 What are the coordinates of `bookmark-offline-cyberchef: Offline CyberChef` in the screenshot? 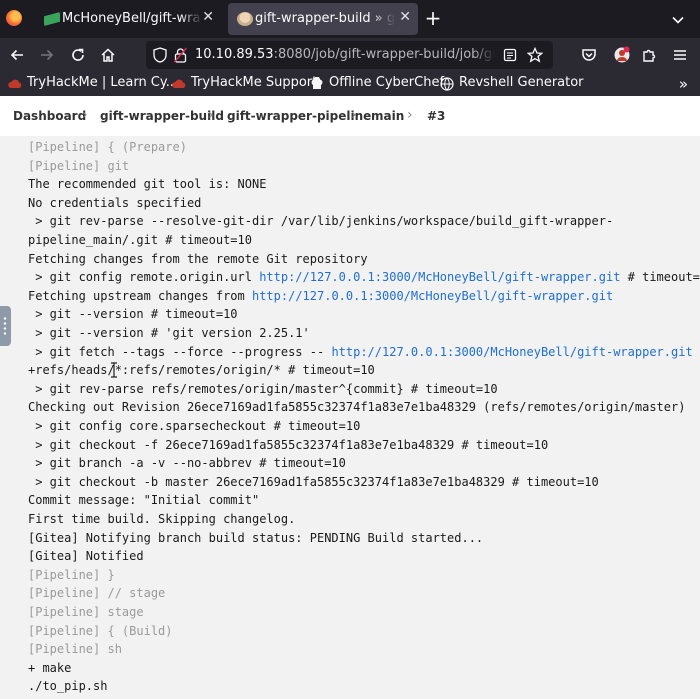 It's located at (377, 84).